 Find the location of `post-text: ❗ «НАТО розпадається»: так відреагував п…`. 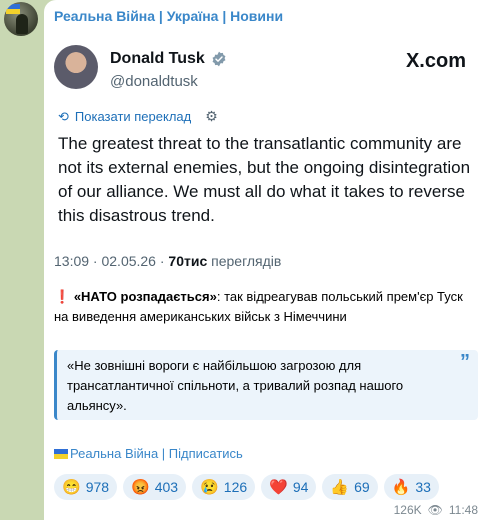

post-text: ❗ «НАТО розпадається»: так відреагував п… is located at coordinates (264, 307).